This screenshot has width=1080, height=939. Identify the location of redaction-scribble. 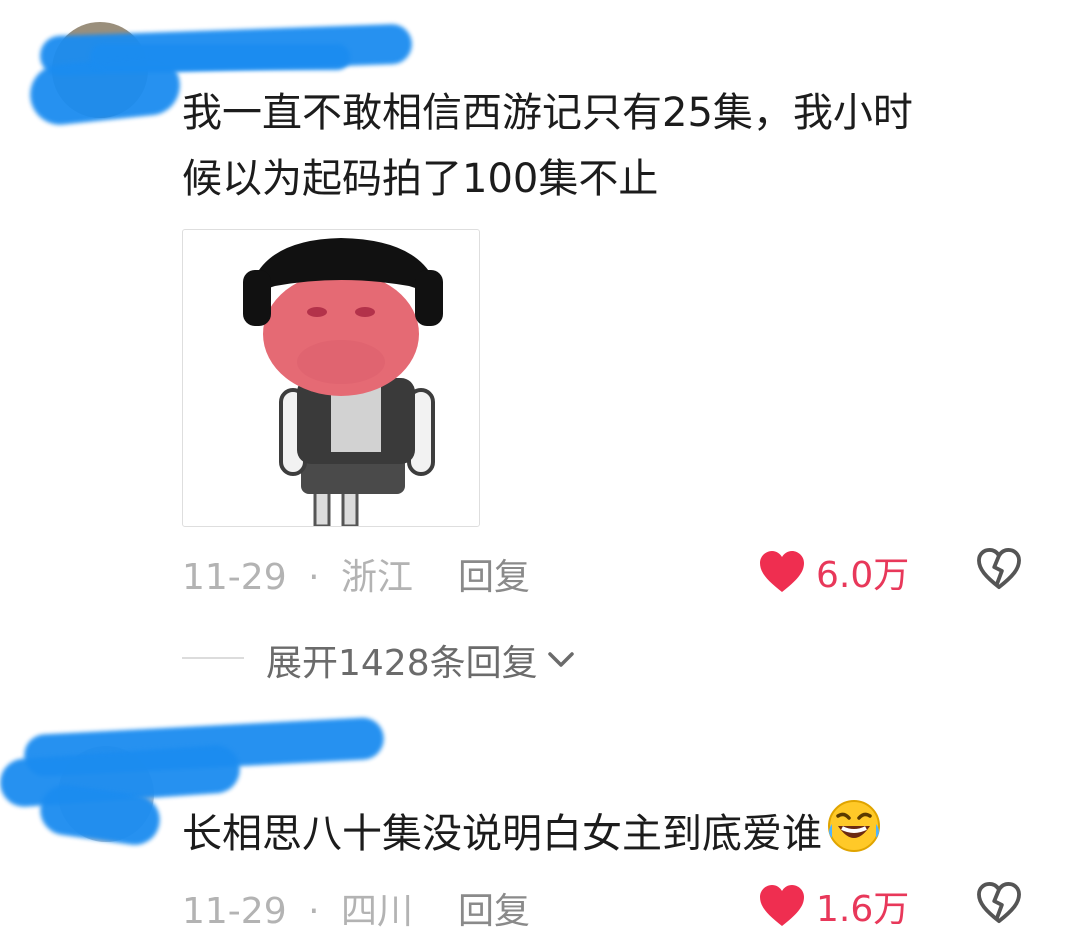
(220, 57).